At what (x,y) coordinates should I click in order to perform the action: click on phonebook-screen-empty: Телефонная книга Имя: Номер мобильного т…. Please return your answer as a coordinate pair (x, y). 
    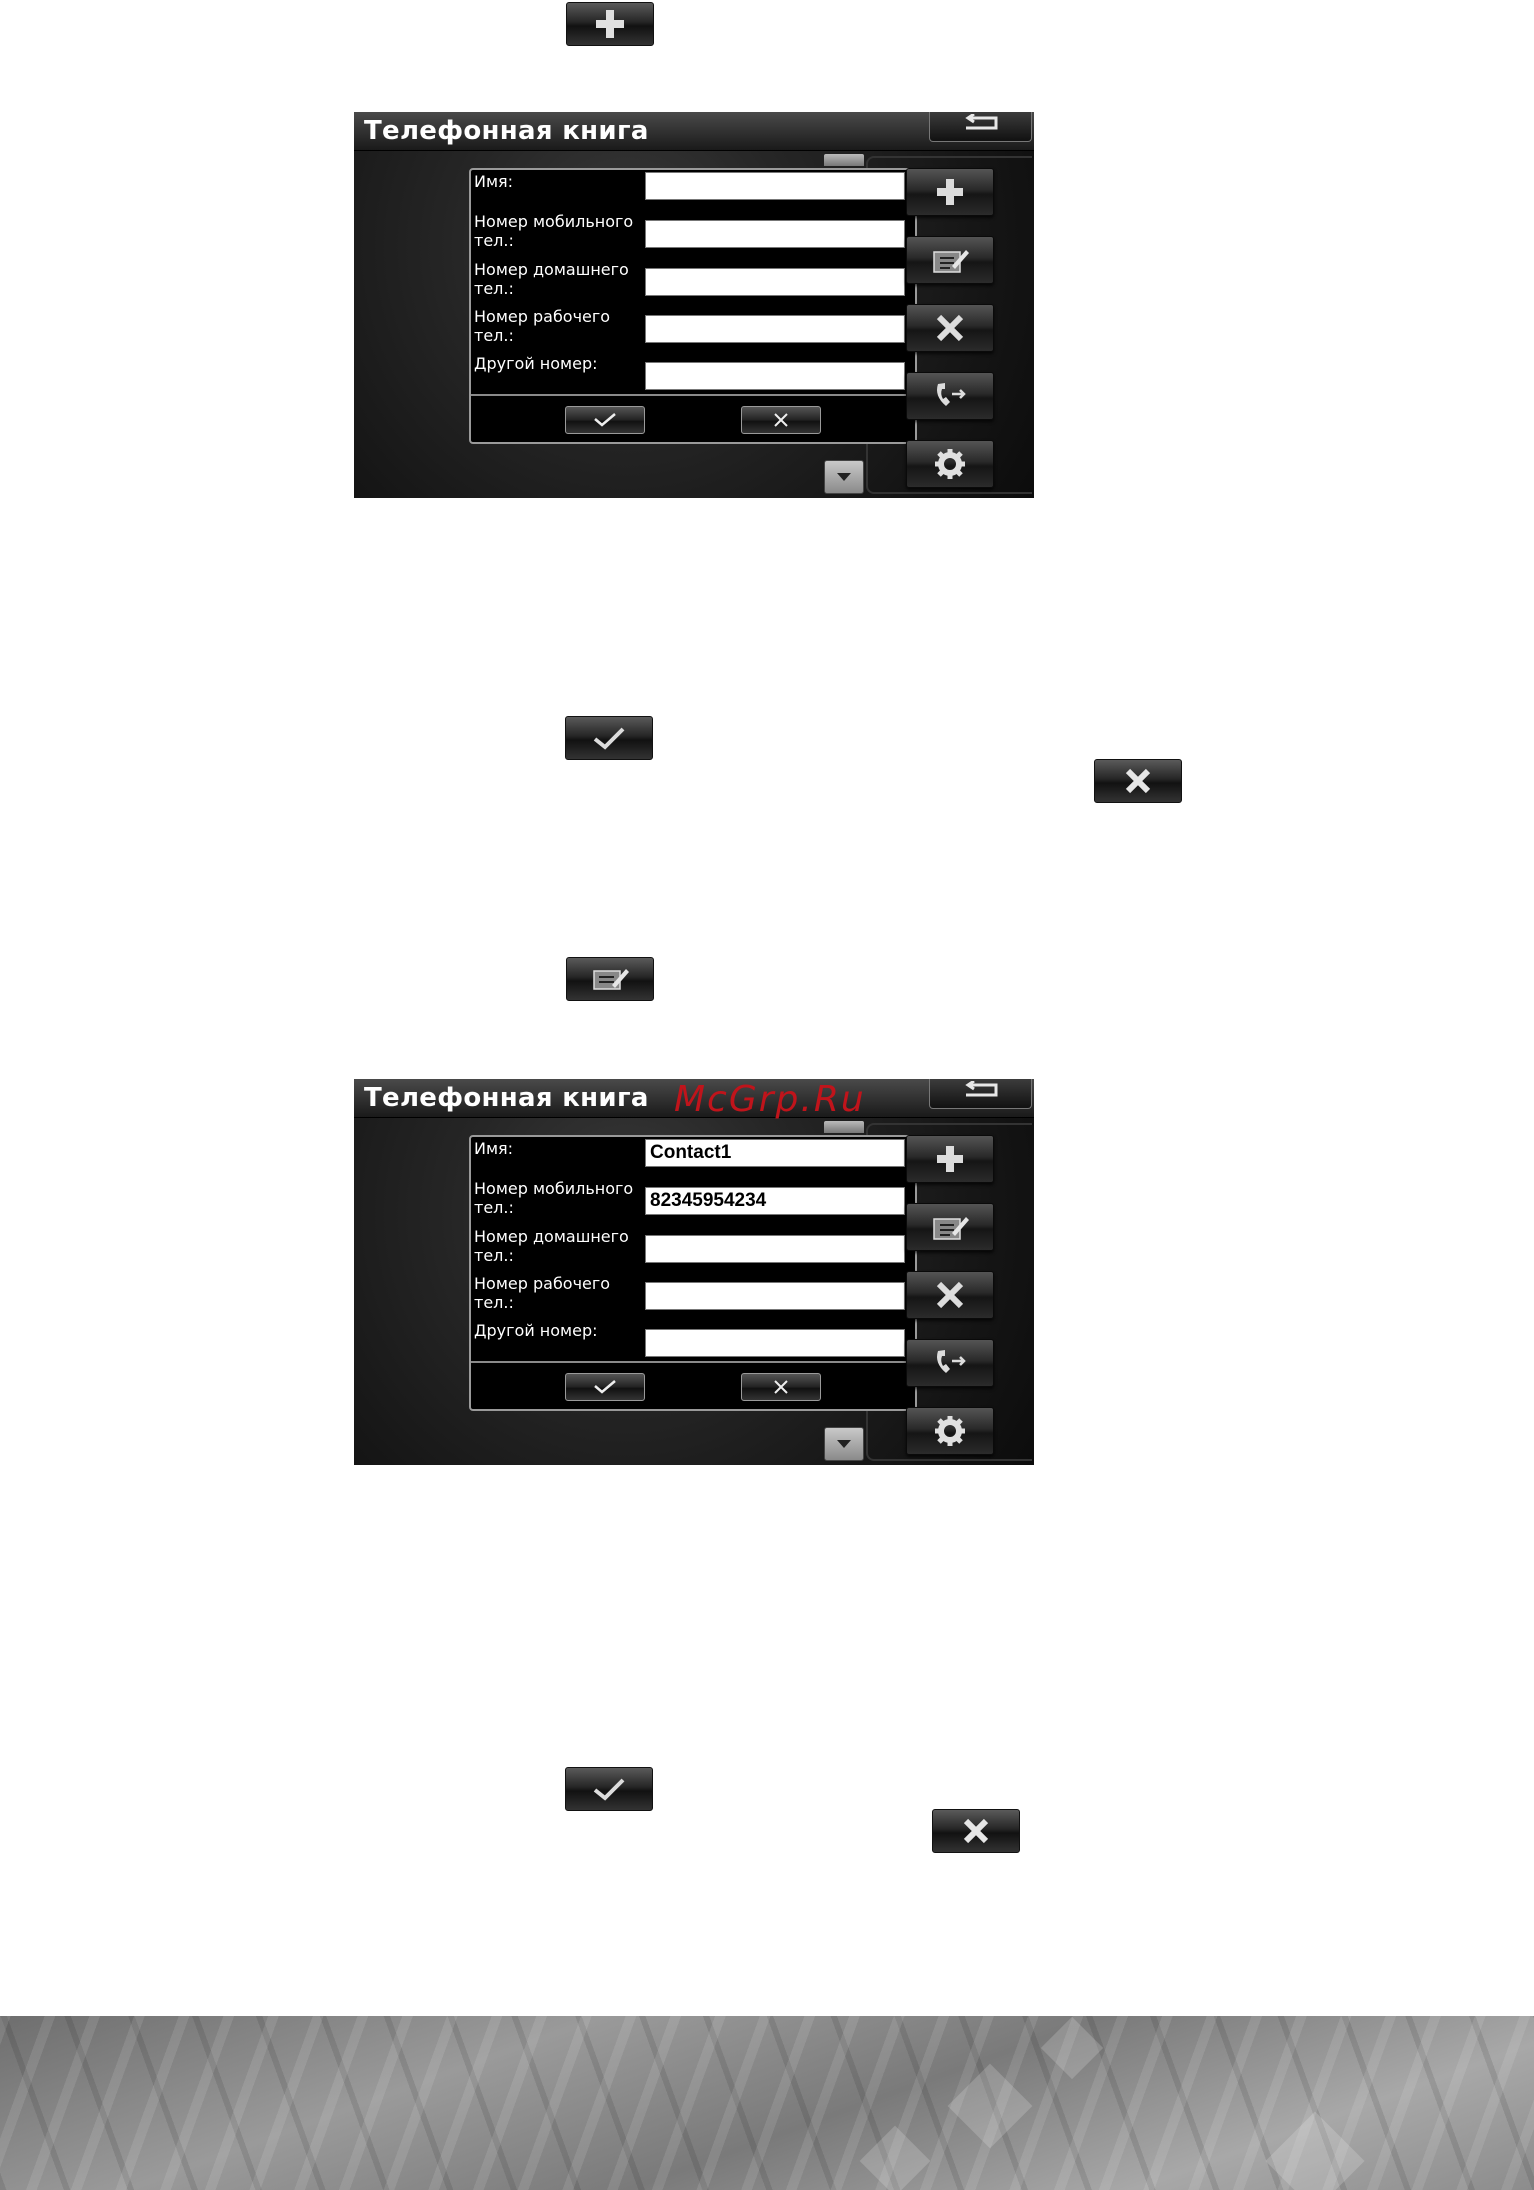
    Looking at the image, I should click on (694, 305).